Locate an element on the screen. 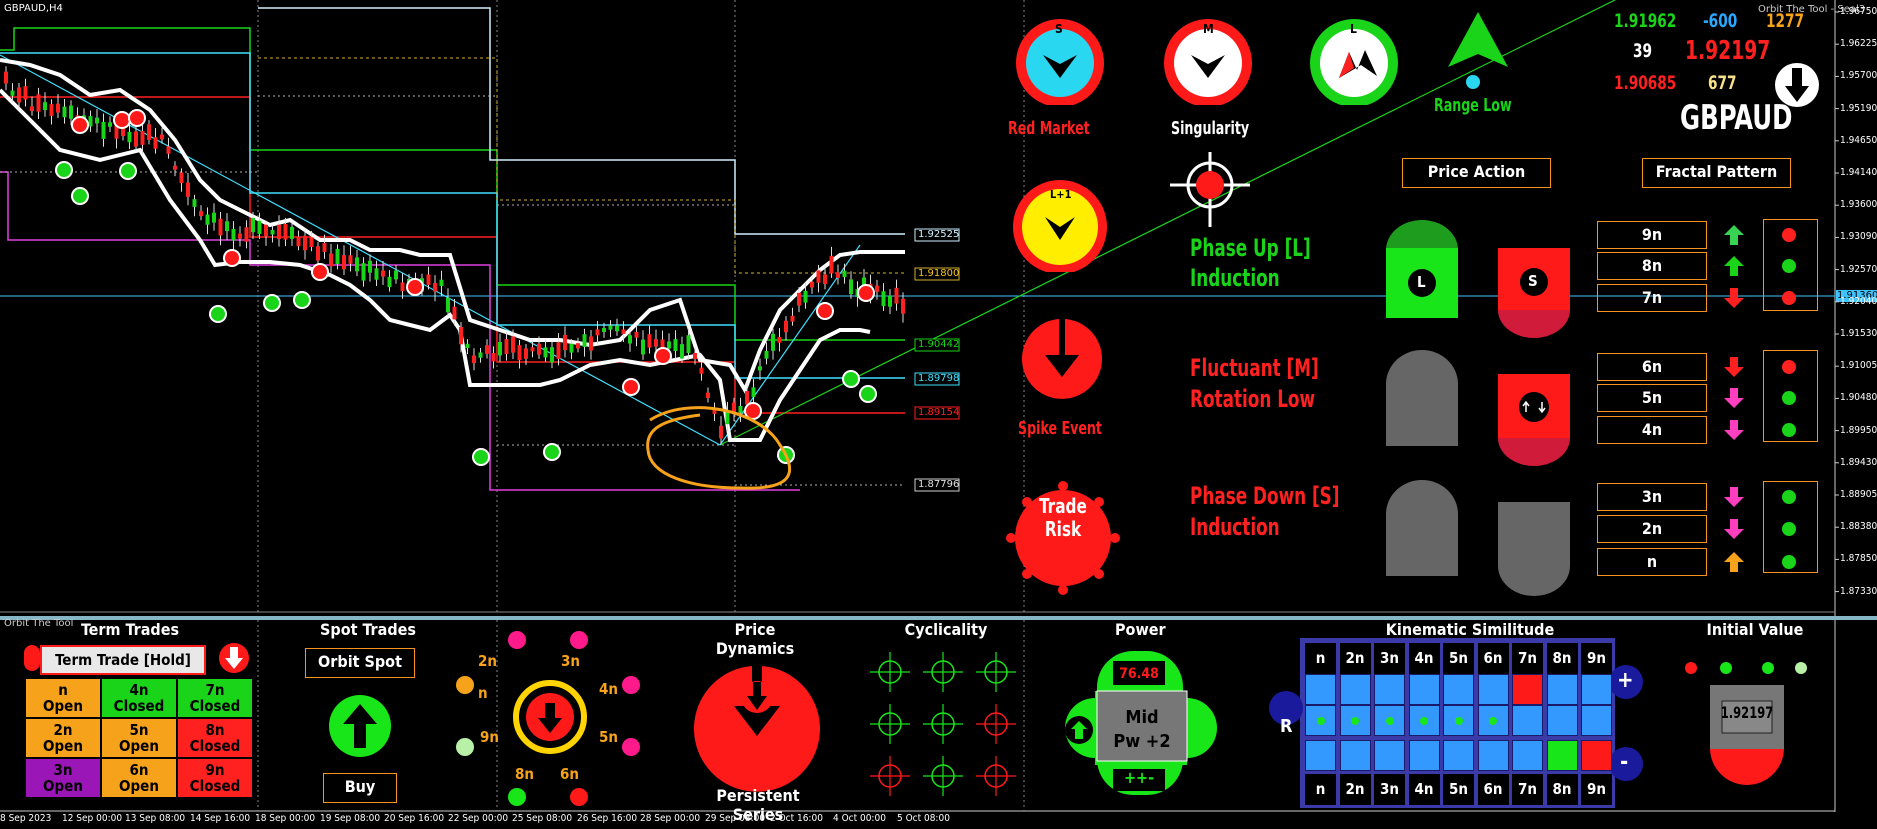  range-arrow-icon is located at coordinates (1478, 50).